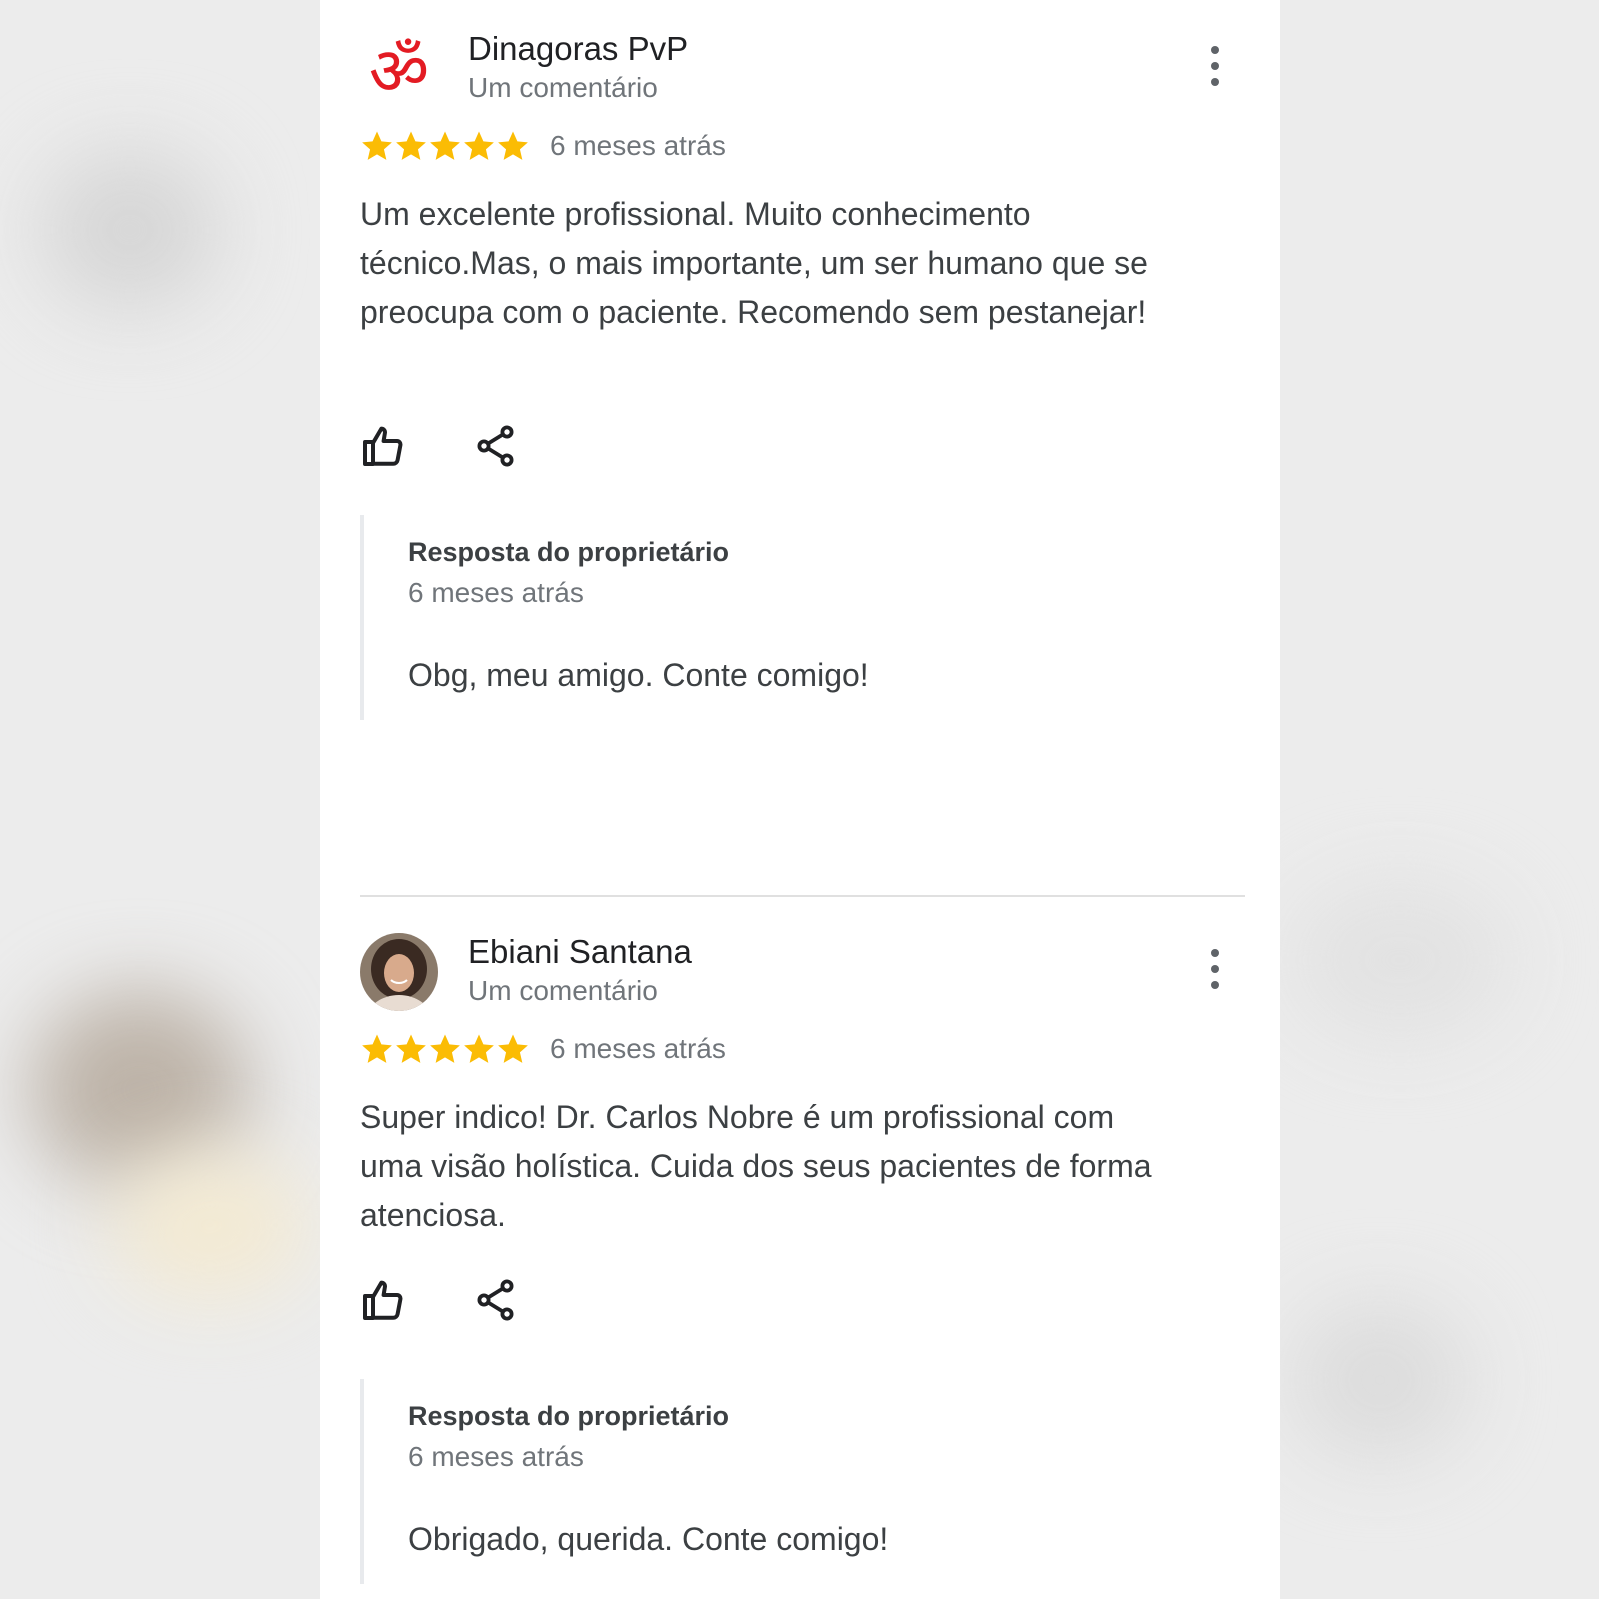  What do you see at coordinates (648, 1539) in the screenshot?
I see `owner-reply-text: Obrigado, querida. Conte comigo!` at bounding box center [648, 1539].